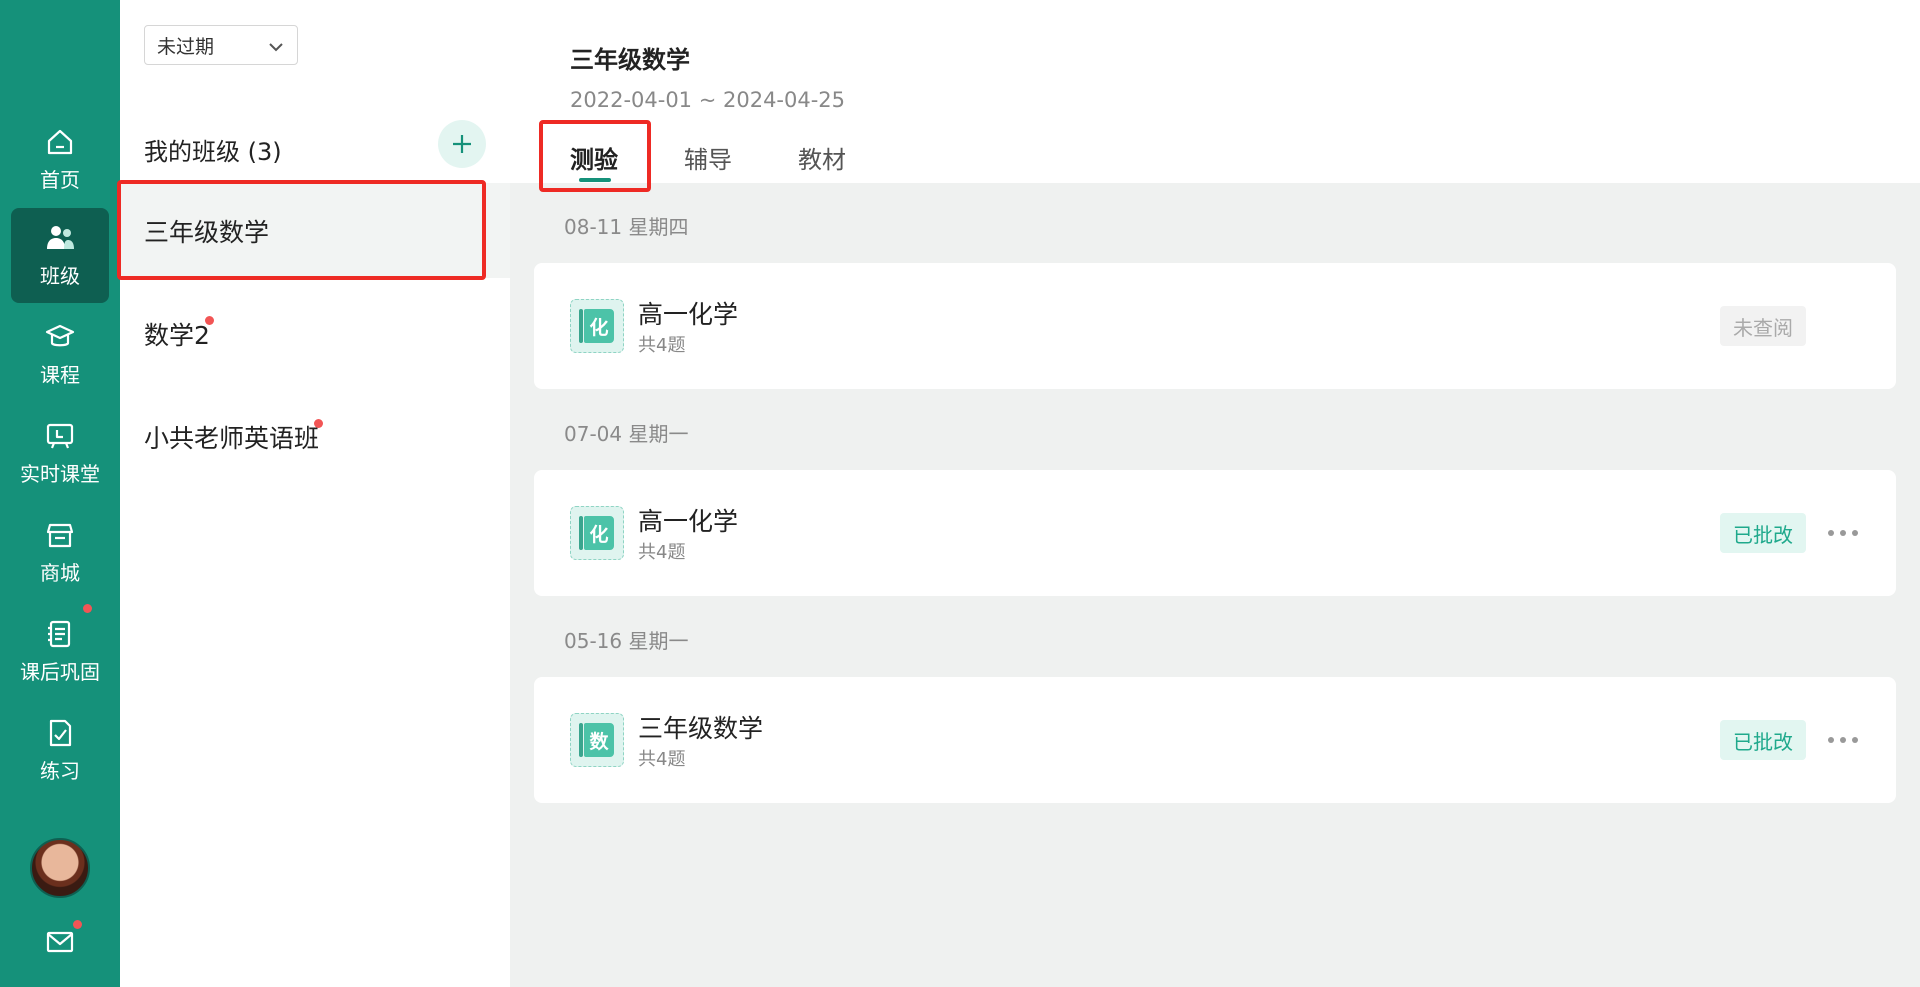  I want to click on tab-quiz: 测验, so click(594, 157).